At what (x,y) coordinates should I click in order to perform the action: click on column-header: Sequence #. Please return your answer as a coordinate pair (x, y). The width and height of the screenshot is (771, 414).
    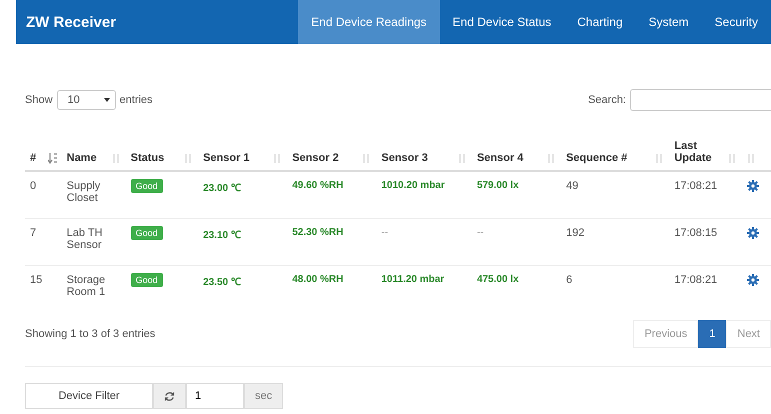
    Looking at the image, I should click on (615, 148).